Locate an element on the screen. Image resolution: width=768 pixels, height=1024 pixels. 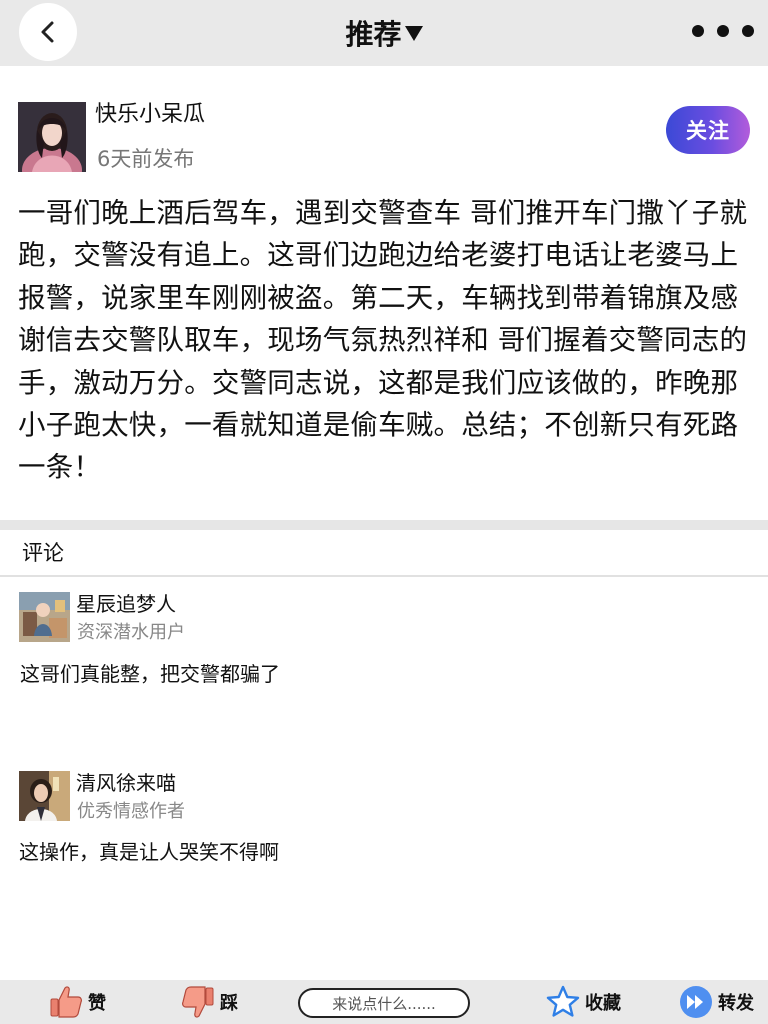
more-options-button is located at coordinates (723, 31).